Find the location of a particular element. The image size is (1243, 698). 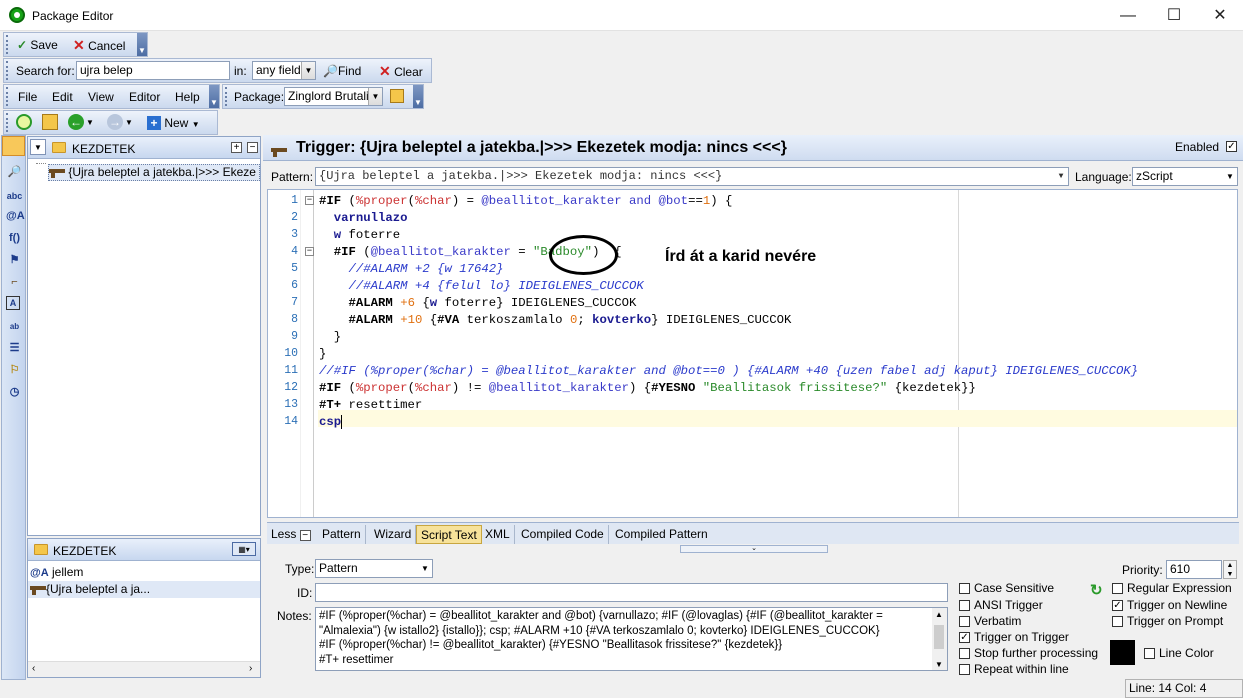

scroll-thumb is located at coordinates (939, 637).